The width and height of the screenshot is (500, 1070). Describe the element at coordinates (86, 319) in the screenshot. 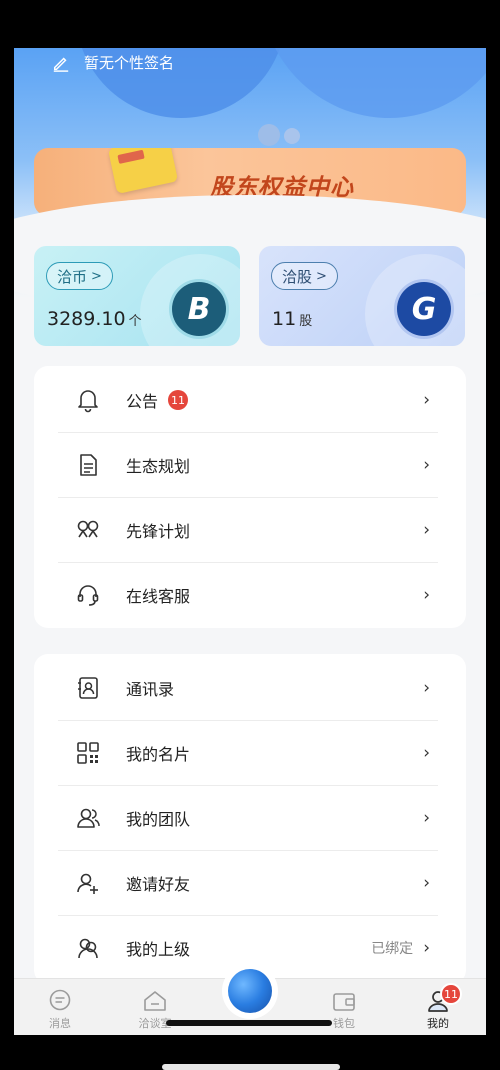

I see `coin-amount-value: 3289.10` at that location.